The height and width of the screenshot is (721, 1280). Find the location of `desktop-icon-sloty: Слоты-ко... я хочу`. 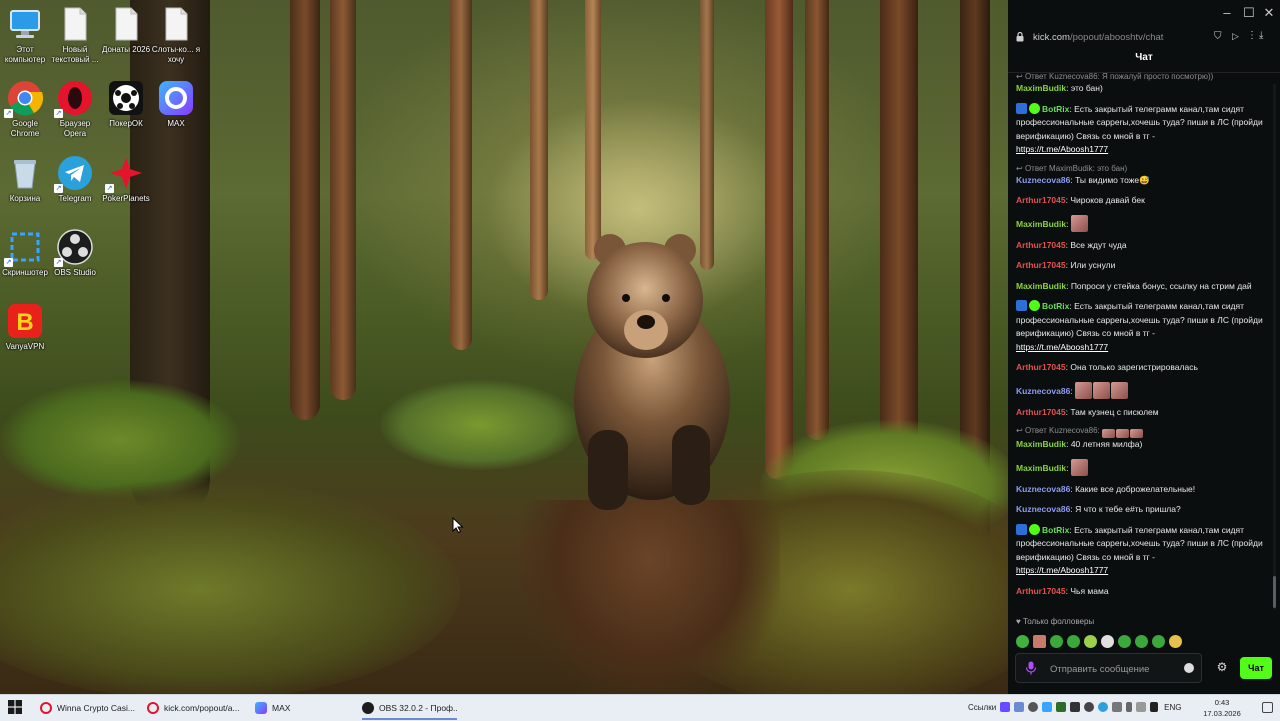

desktop-icon-sloty: Слоты-ко... я хочу is located at coordinates (176, 35).